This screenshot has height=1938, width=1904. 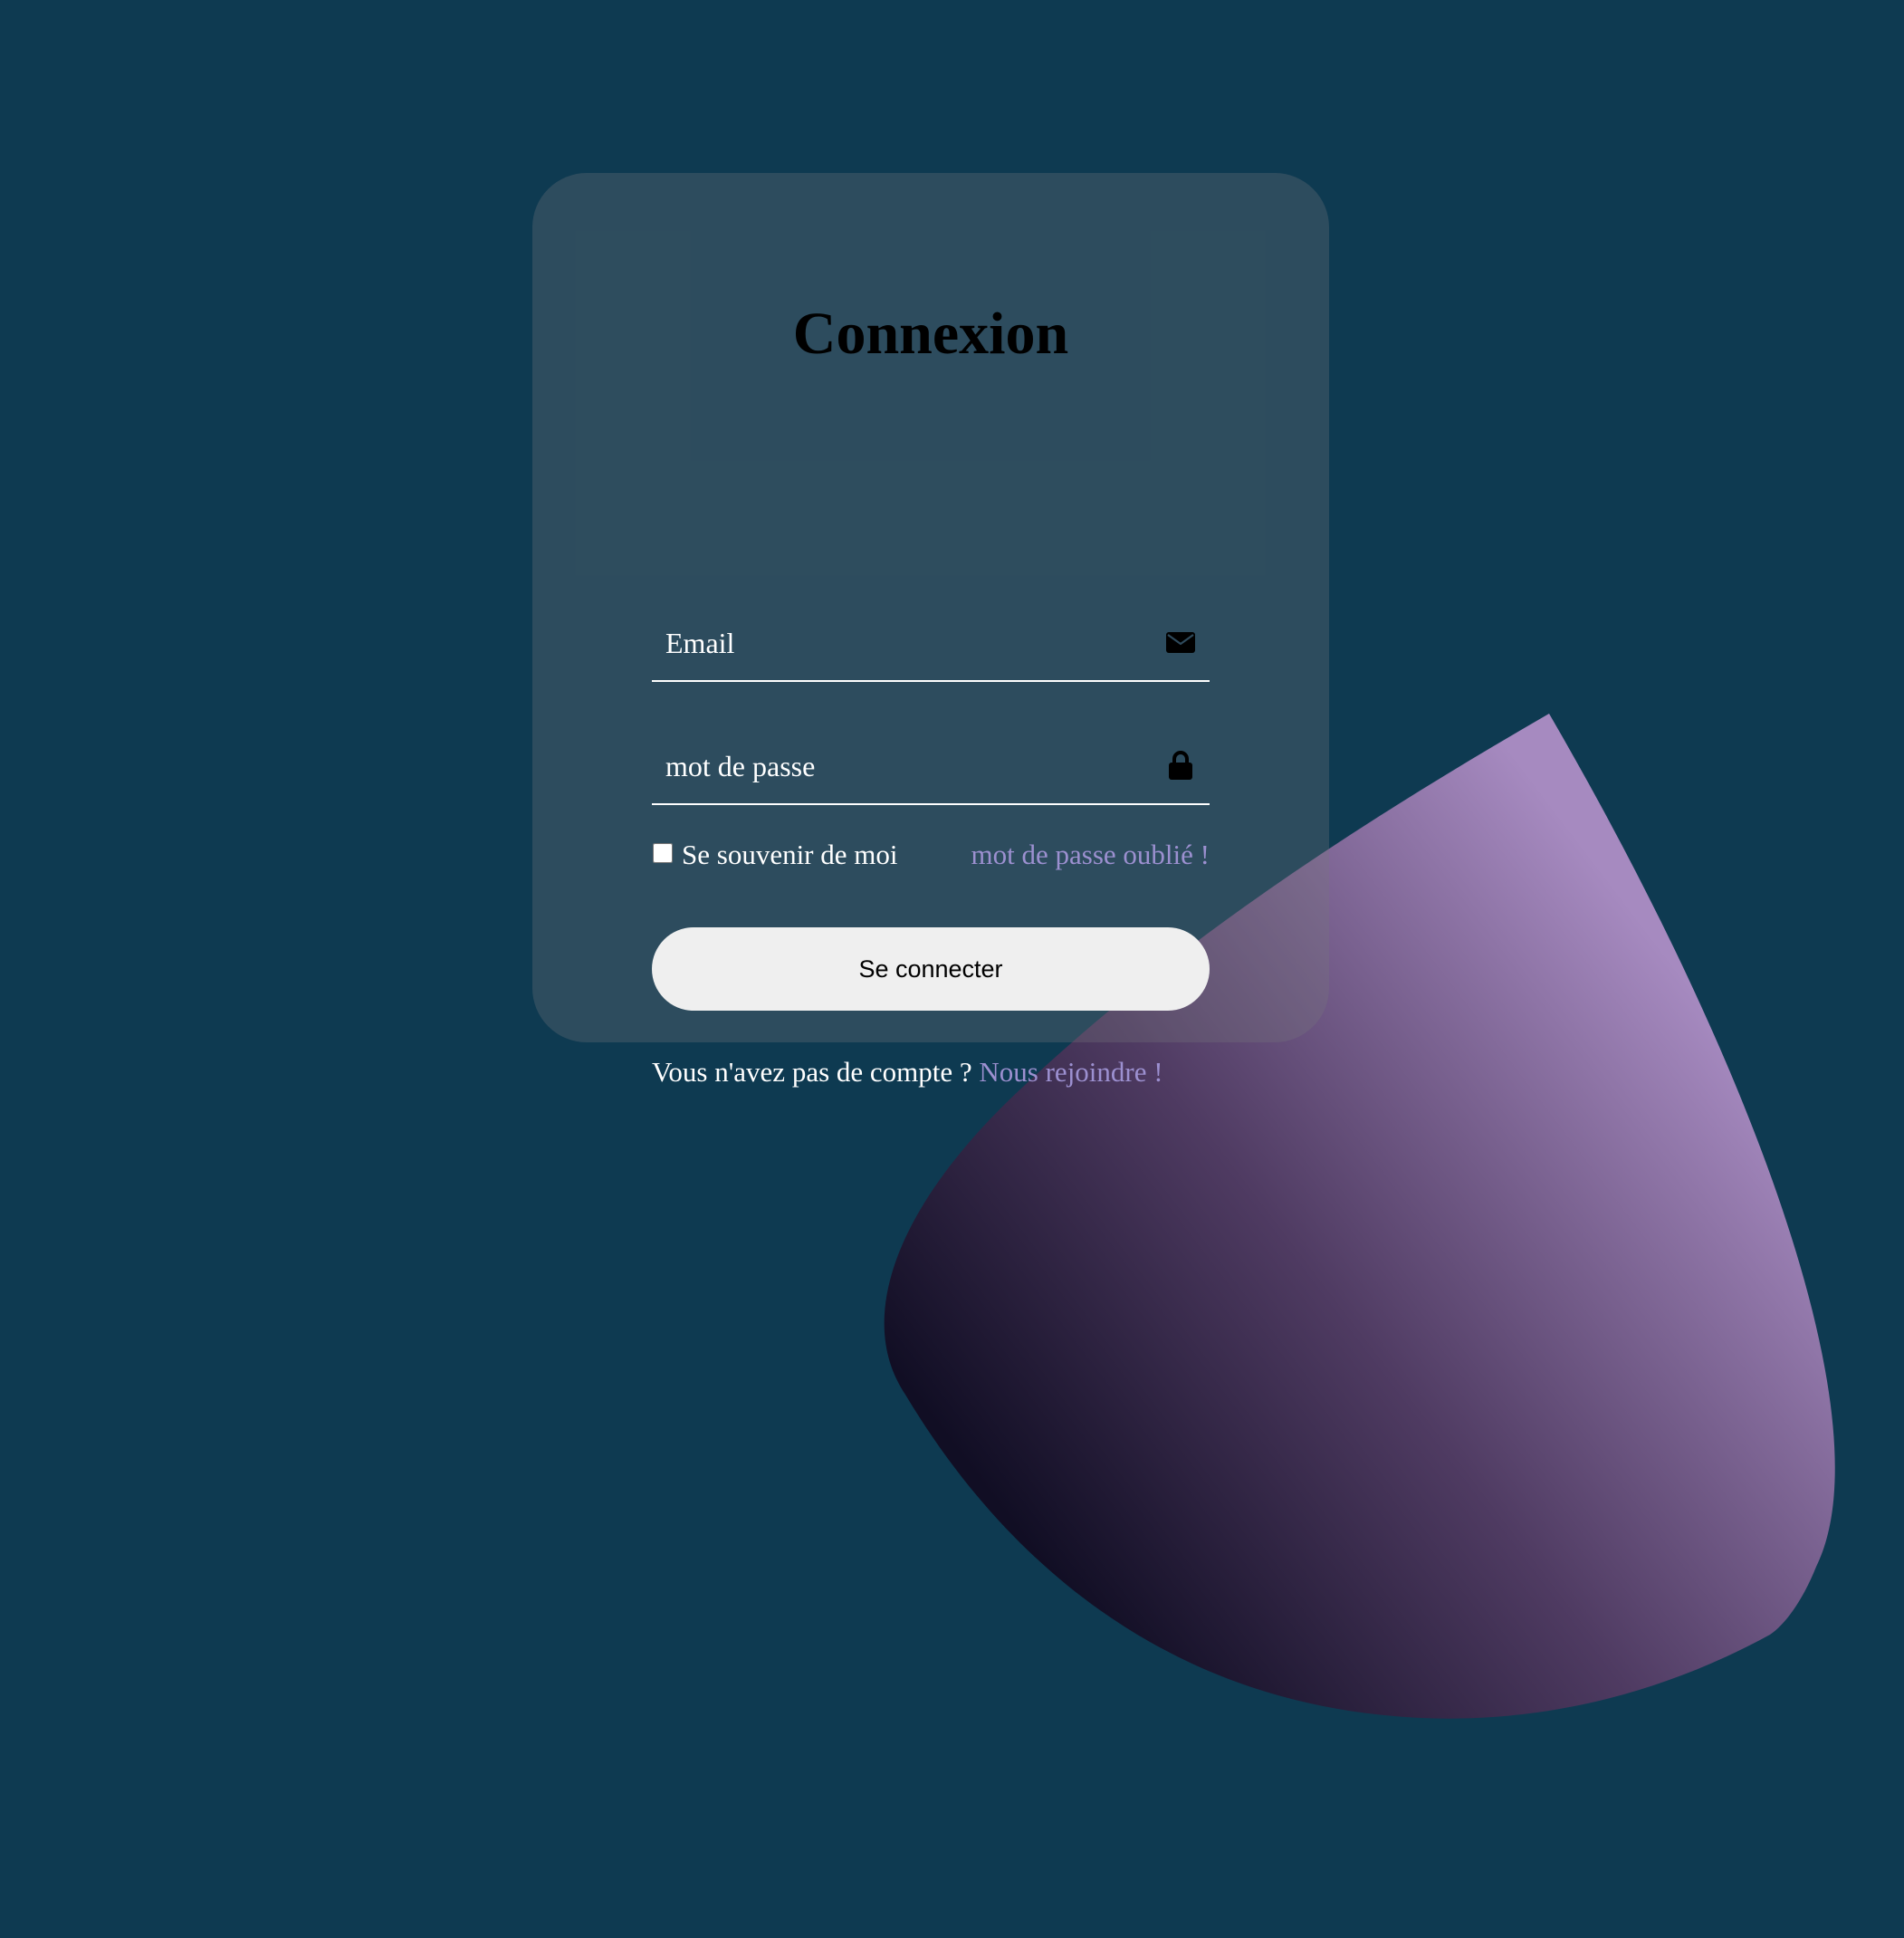 What do you see at coordinates (1070, 1072) in the screenshot?
I see `register-link: Nous rejoindre !` at bounding box center [1070, 1072].